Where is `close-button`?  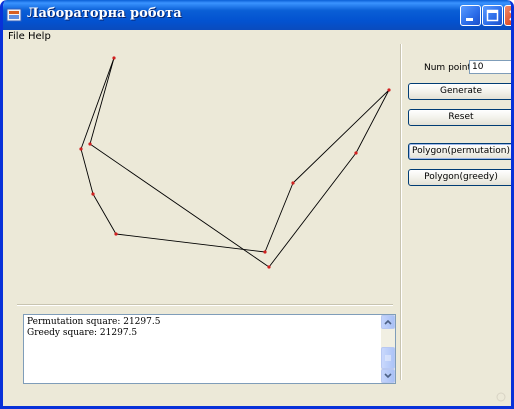
close-button is located at coordinates (507, 15).